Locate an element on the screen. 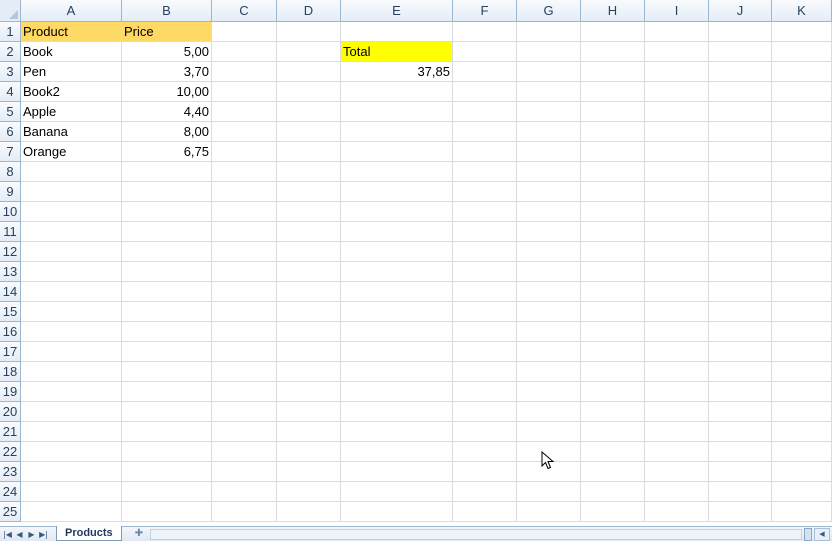 This screenshot has height=541, width=832. cell-c4 is located at coordinates (244, 92).